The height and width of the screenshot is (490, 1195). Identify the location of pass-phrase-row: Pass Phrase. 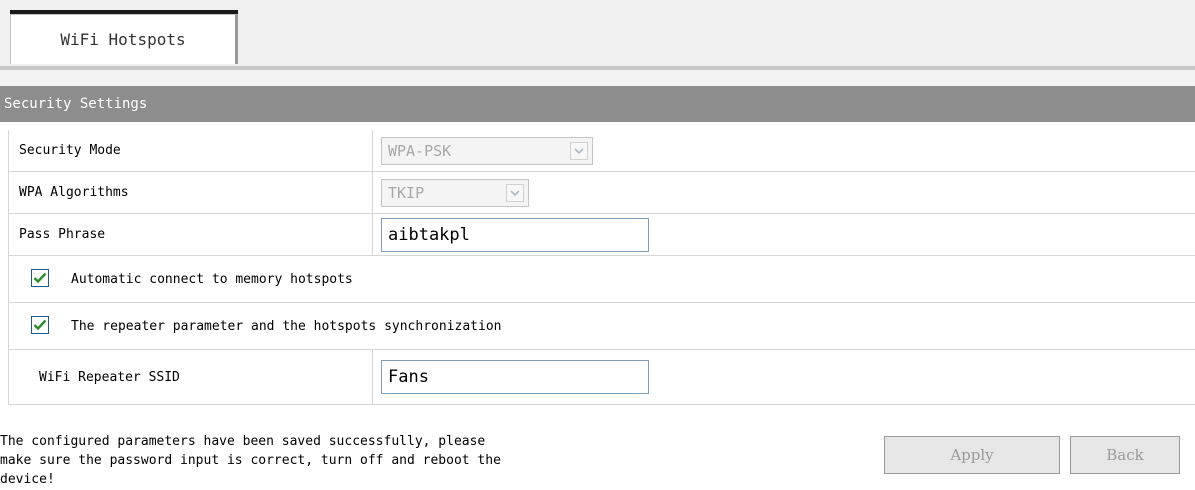
(602, 235).